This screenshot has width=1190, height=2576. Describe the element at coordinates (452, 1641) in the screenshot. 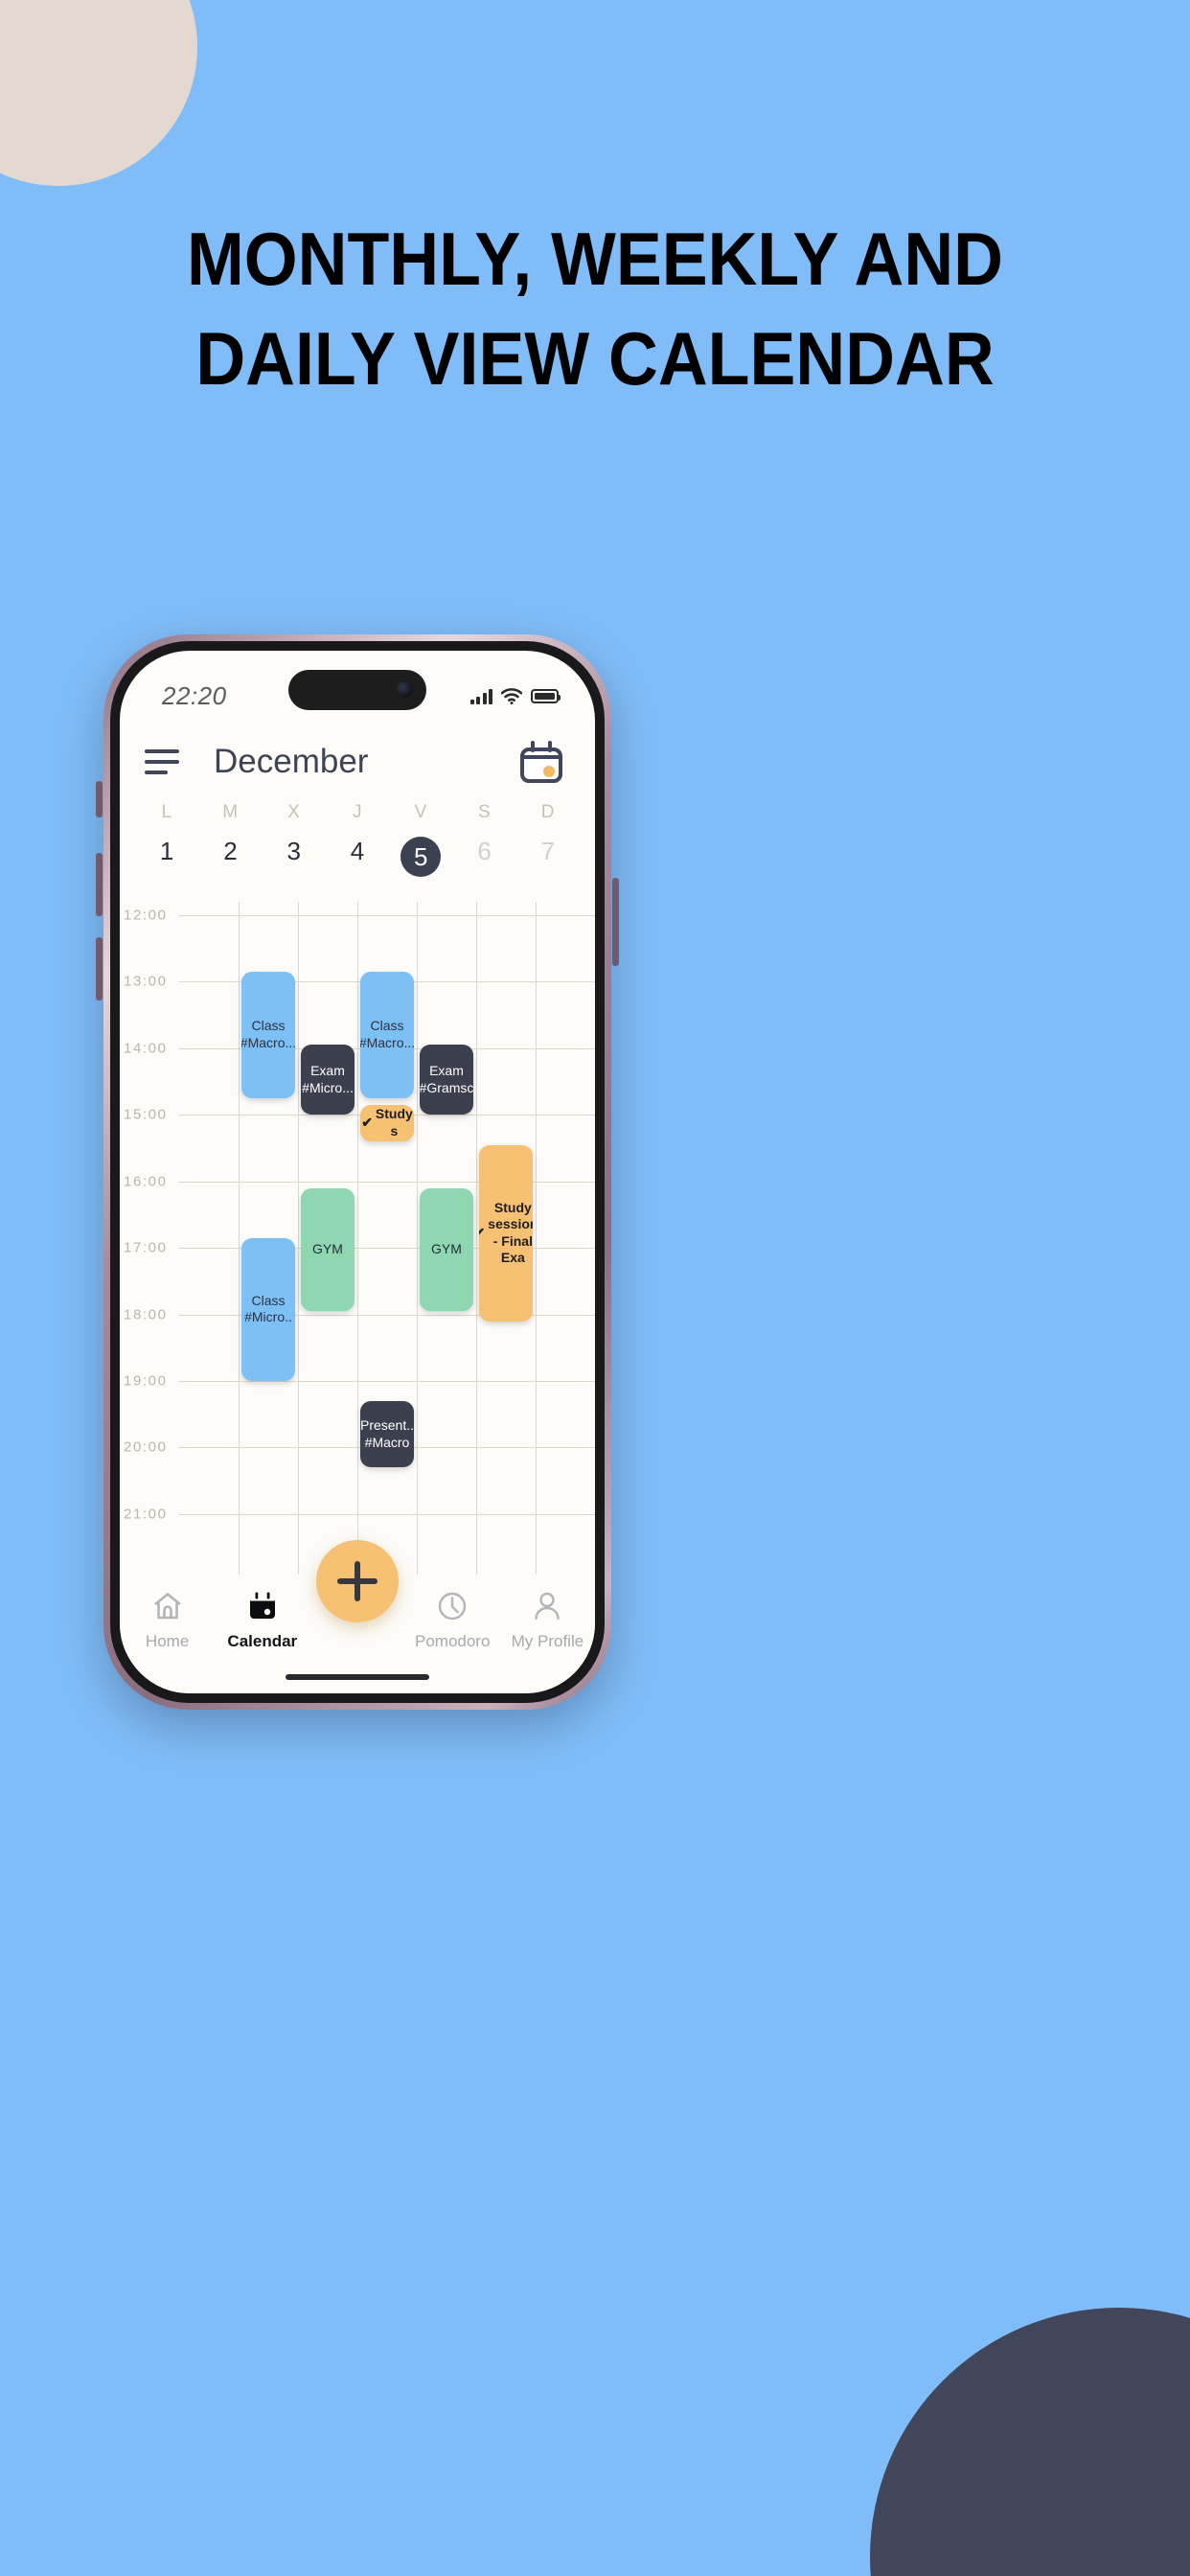

I see `tab-pomodoro-label: Pomodoro` at that location.